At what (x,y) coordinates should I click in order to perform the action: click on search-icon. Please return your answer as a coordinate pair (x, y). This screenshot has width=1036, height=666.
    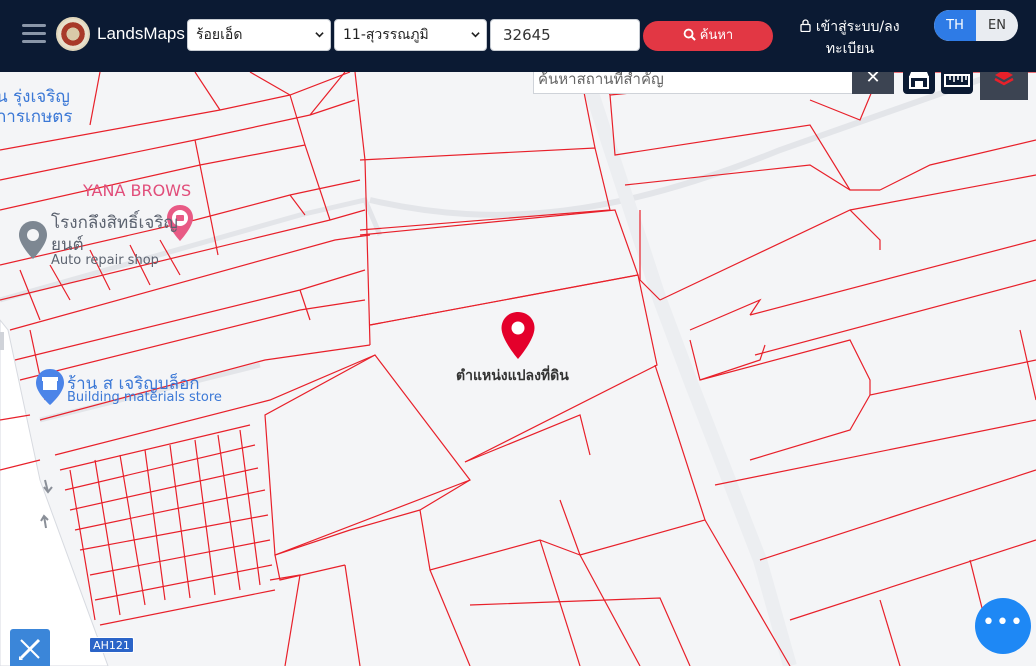
    Looking at the image, I should click on (689, 34).